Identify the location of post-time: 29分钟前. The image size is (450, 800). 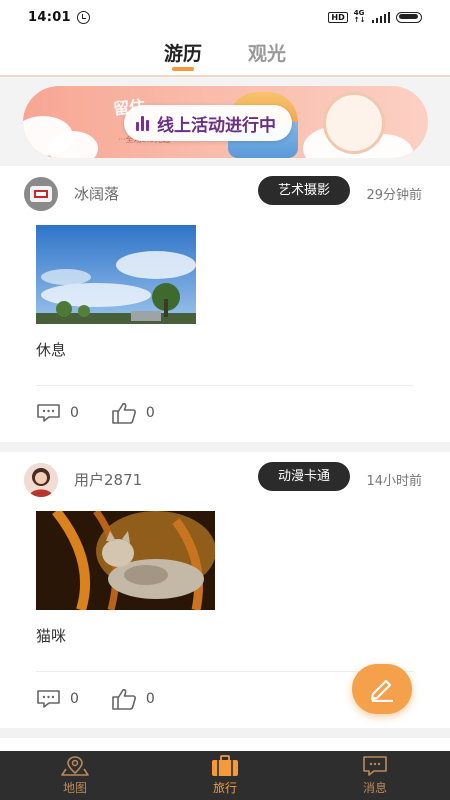
(394, 195).